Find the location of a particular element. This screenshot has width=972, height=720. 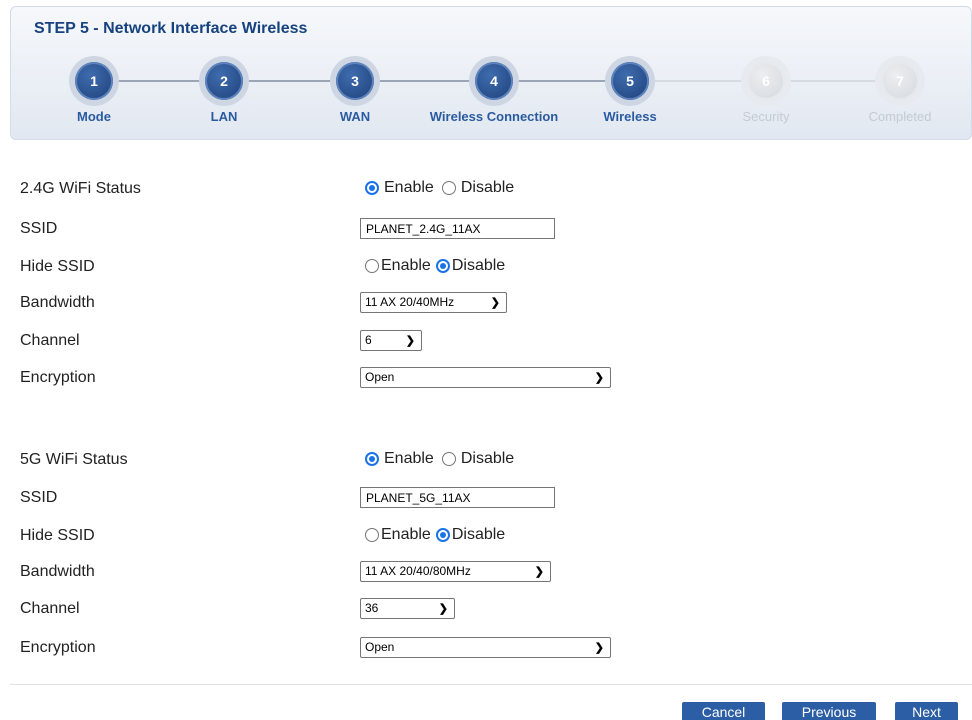

step-number: 6 is located at coordinates (766, 81).